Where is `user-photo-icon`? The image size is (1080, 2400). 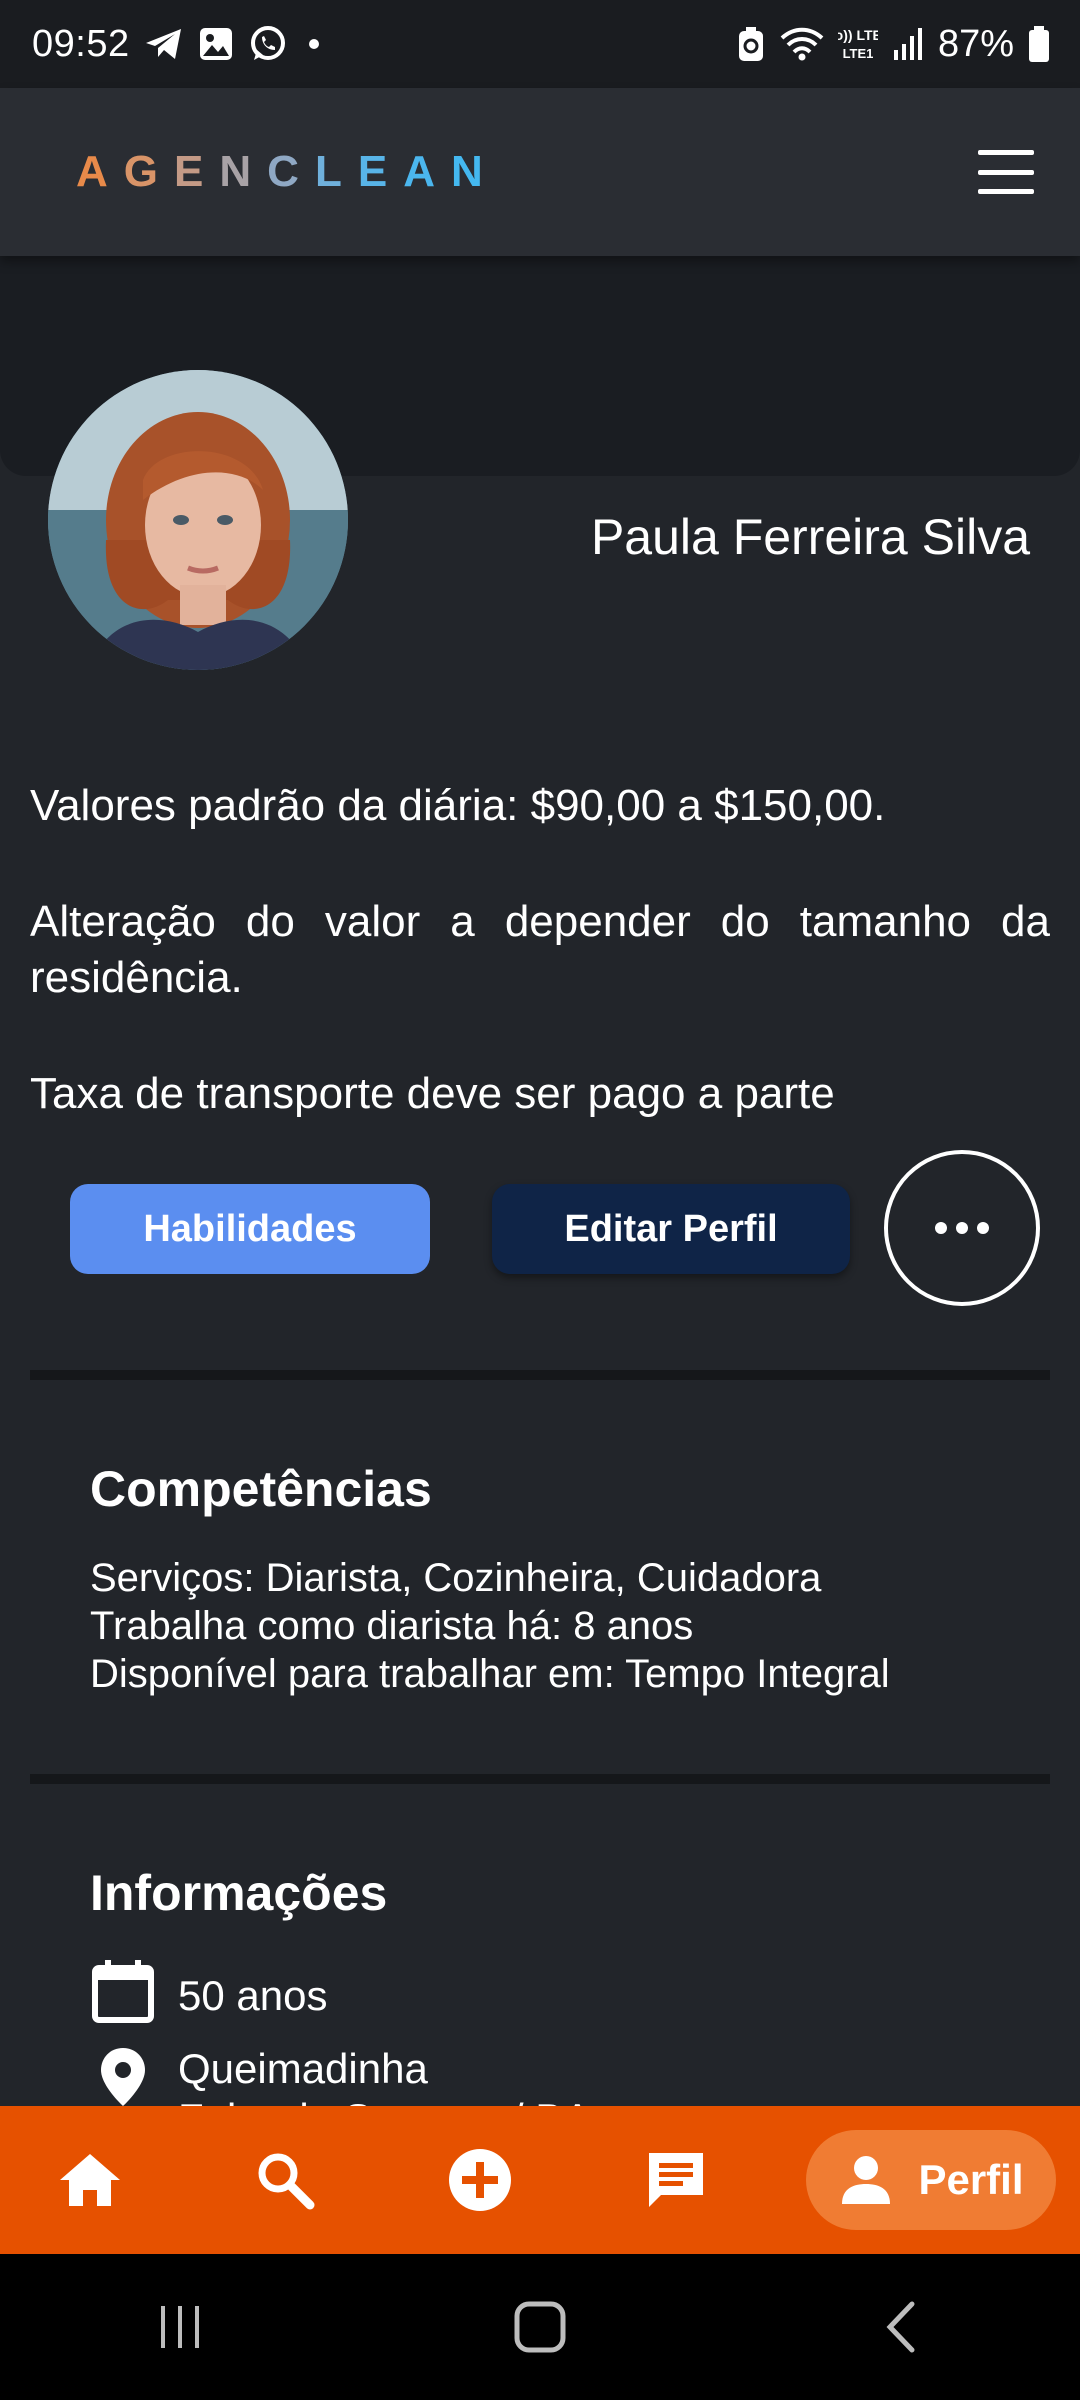
user-photo-icon is located at coordinates (198, 520).